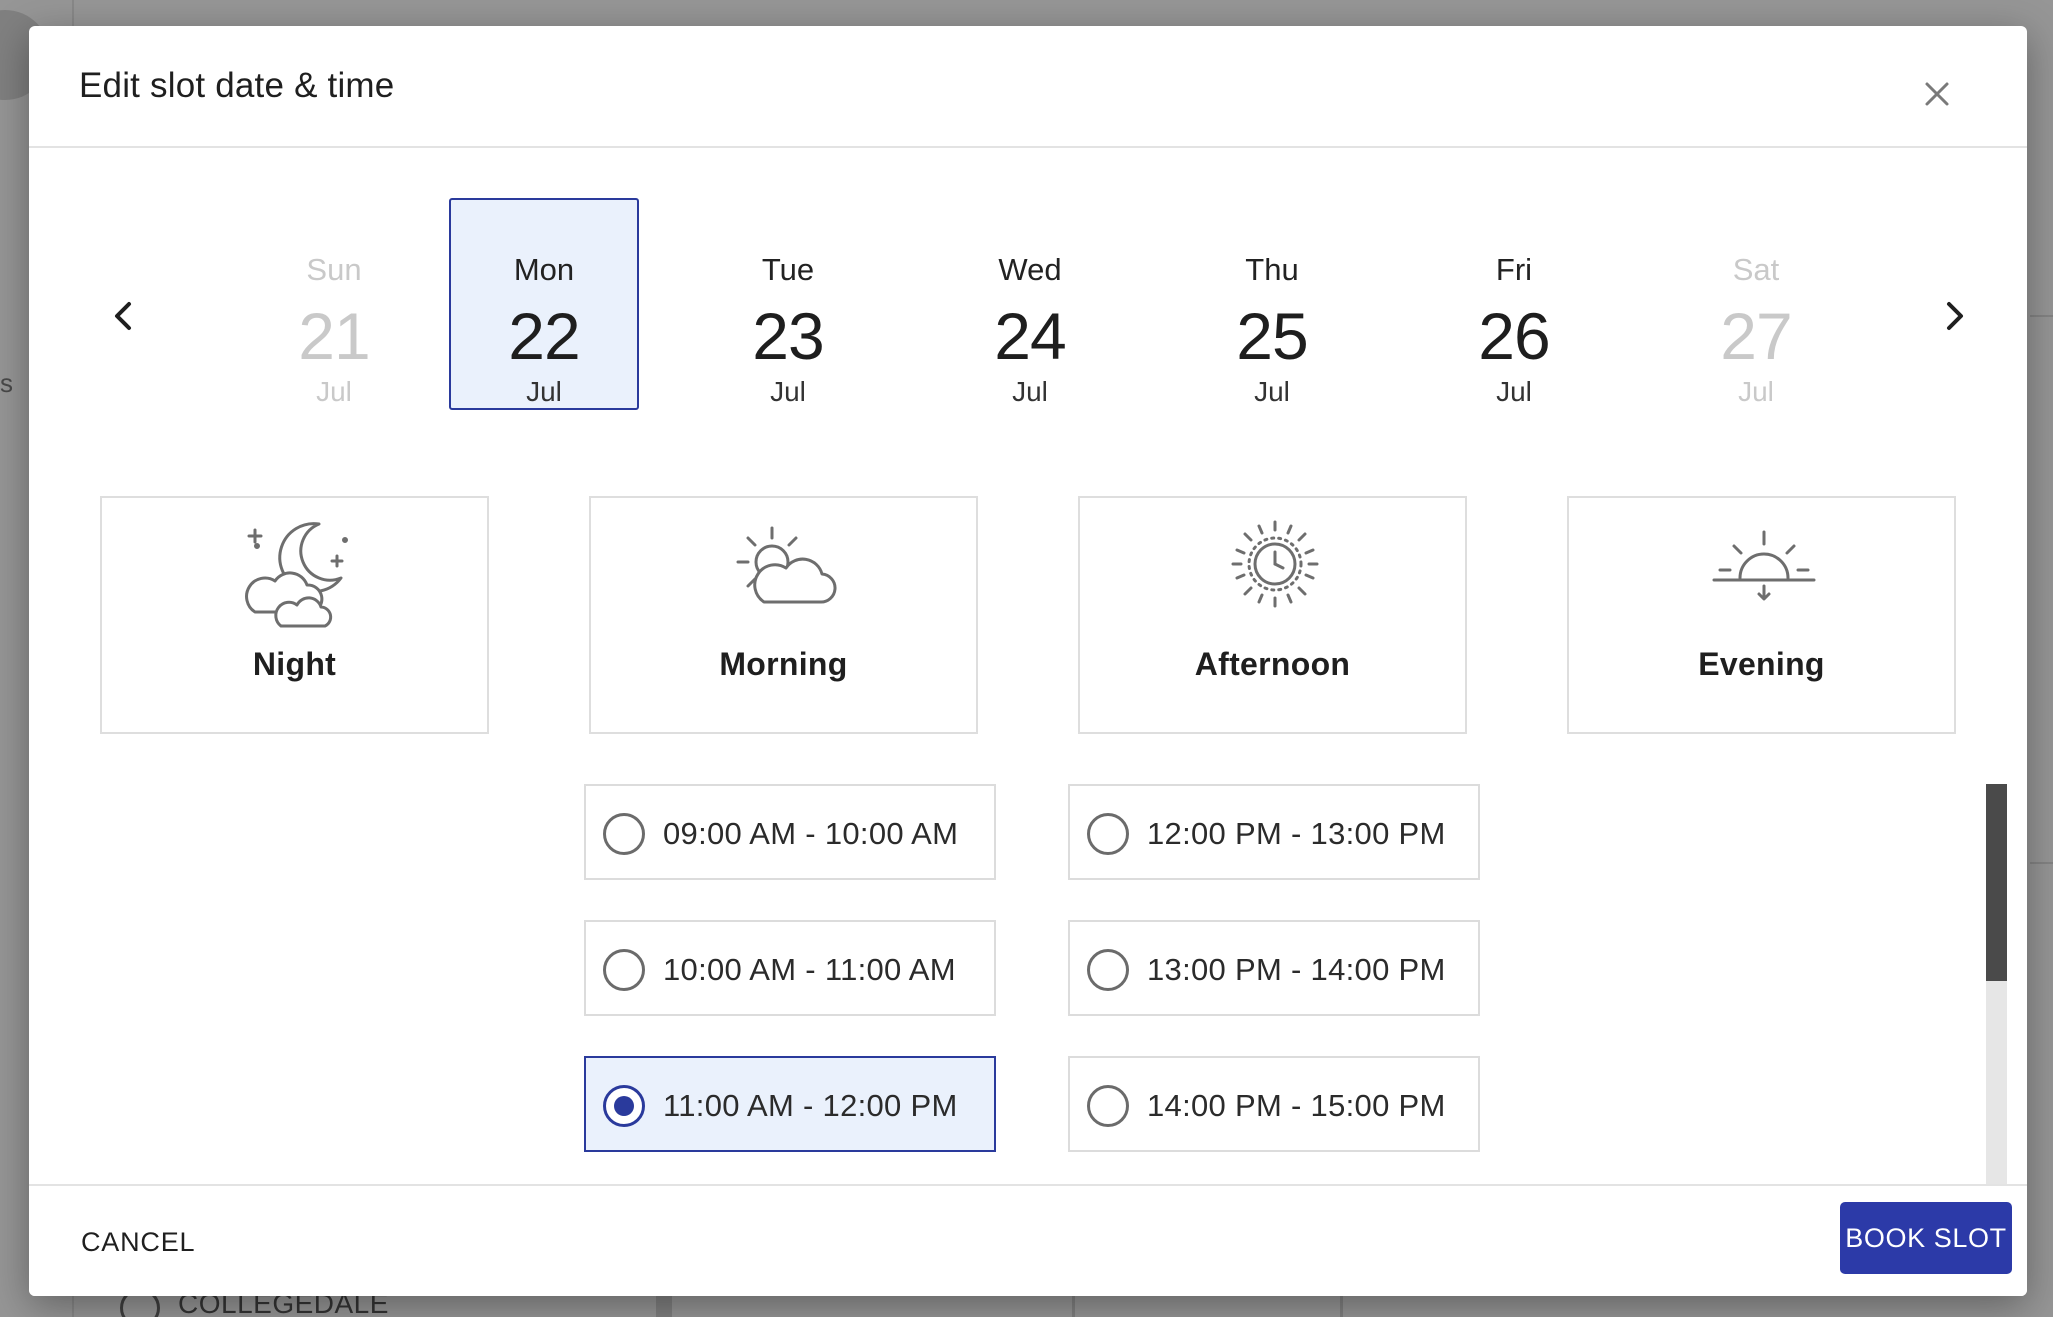 The width and height of the screenshot is (2053, 1317). What do you see at coordinates (783, 664) in the screenshot?
I see `period-label: Morning` at bounding box center [783, 664].